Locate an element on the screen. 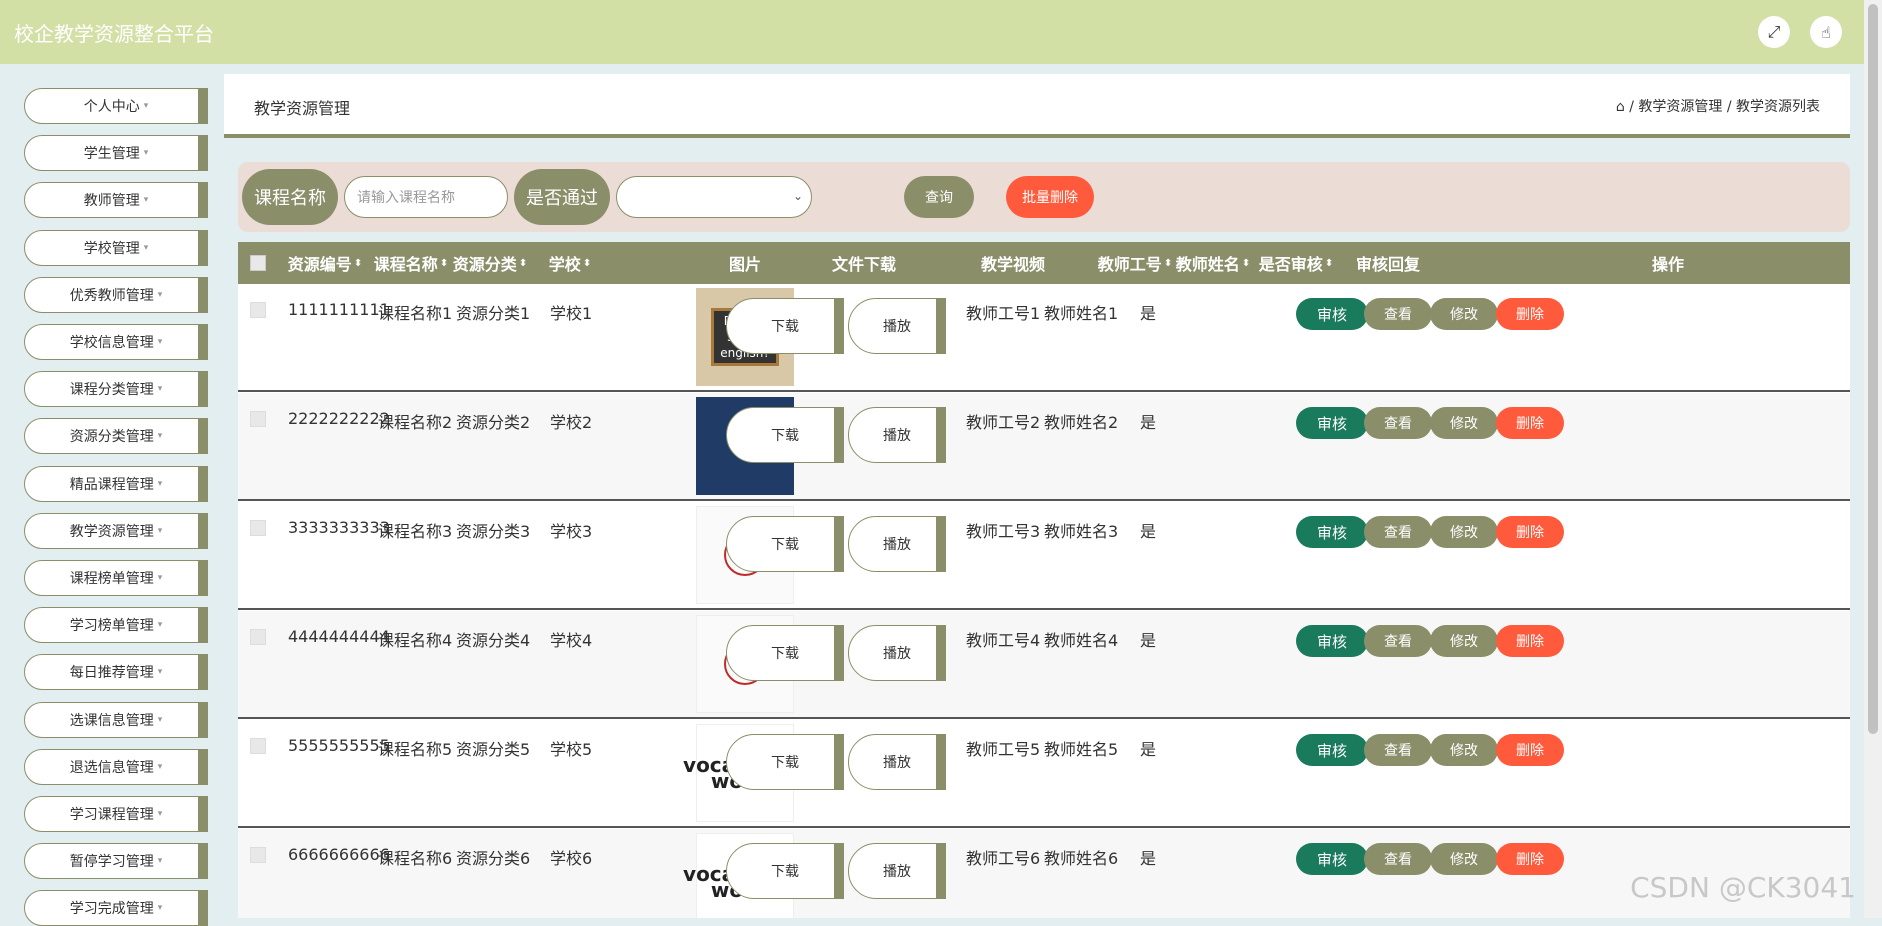 The width and height of the screenshot is (1882, 926). col-teacher-name: 教师姓名 ⬍ is located at coordinates (1213, 263).